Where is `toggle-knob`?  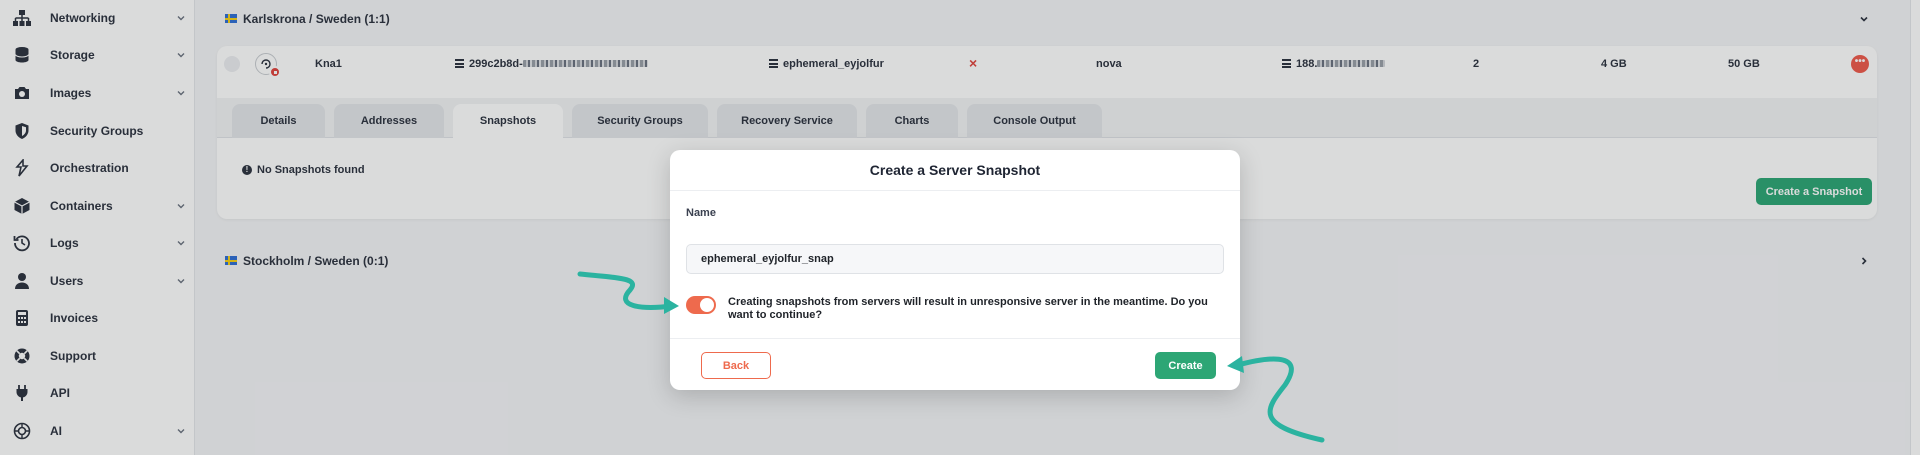 toggle-knob is located at coordinates (707, 305).